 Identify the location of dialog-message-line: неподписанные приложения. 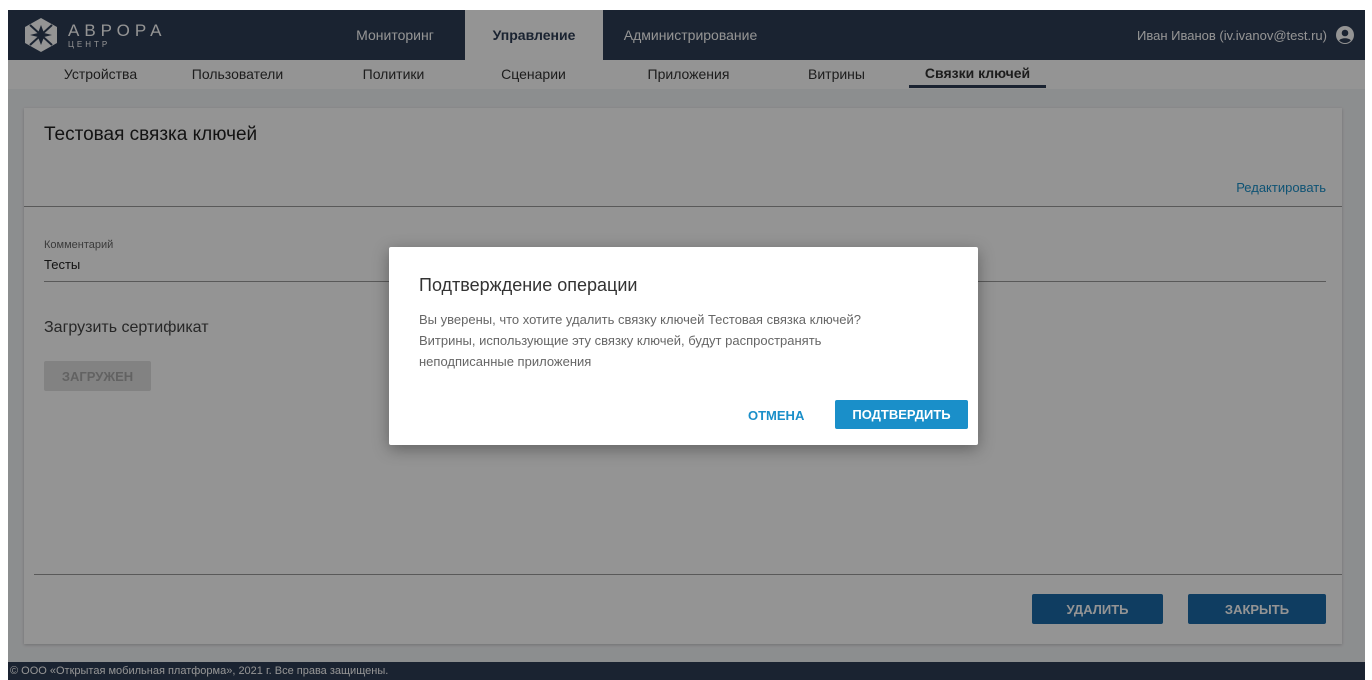
(505, 361).